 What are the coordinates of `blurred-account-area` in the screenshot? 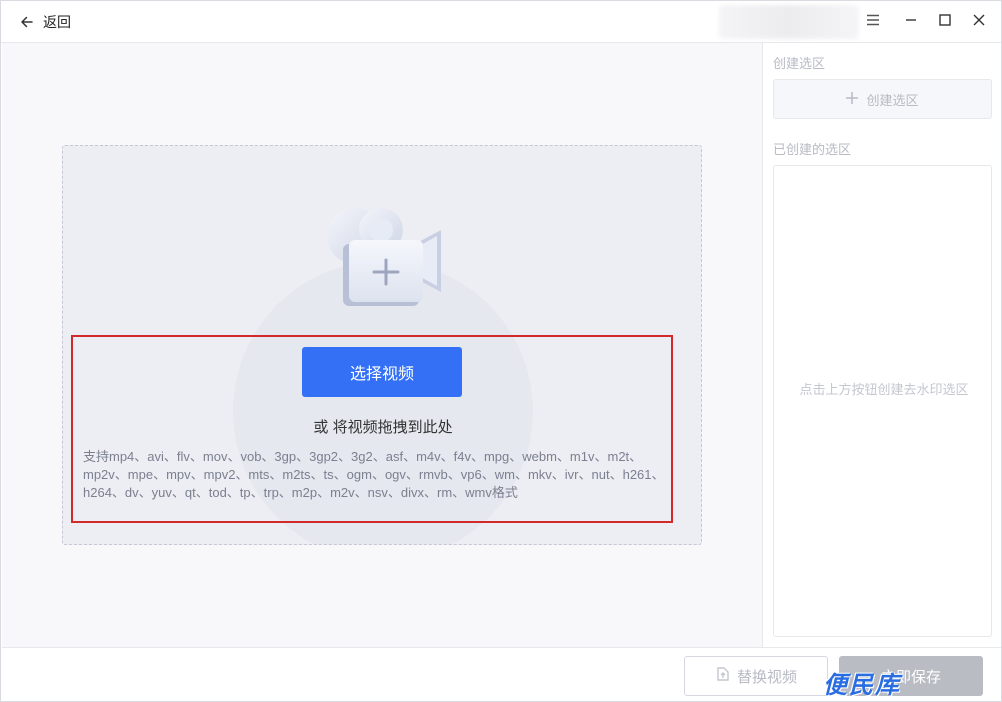 It's located at (789, 22).